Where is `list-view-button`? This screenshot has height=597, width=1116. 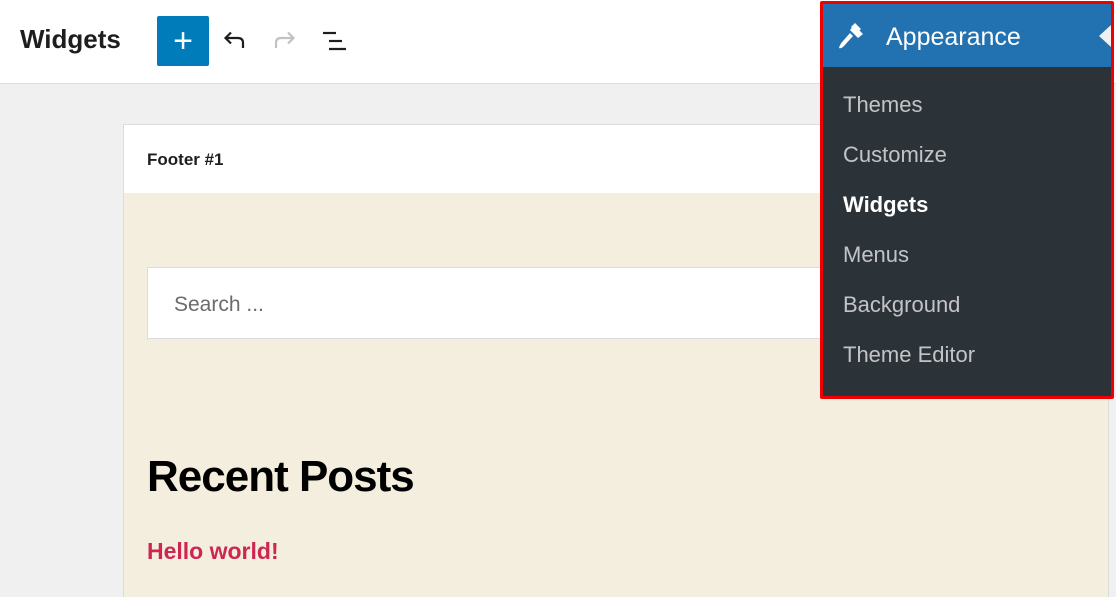
list-view-button is located at coordinates (335, 41).